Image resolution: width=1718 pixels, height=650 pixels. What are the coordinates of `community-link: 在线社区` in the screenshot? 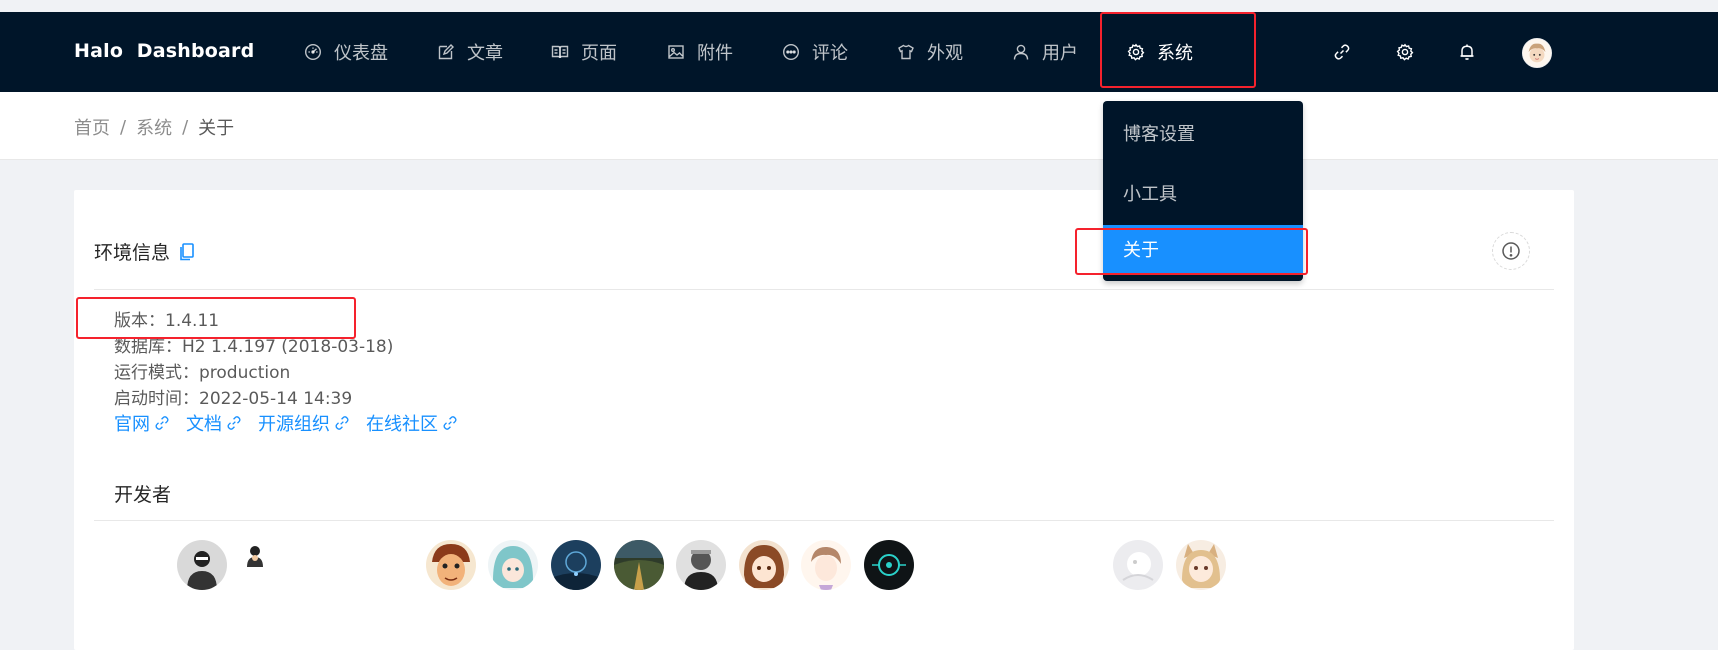 It's located at (412, 423).